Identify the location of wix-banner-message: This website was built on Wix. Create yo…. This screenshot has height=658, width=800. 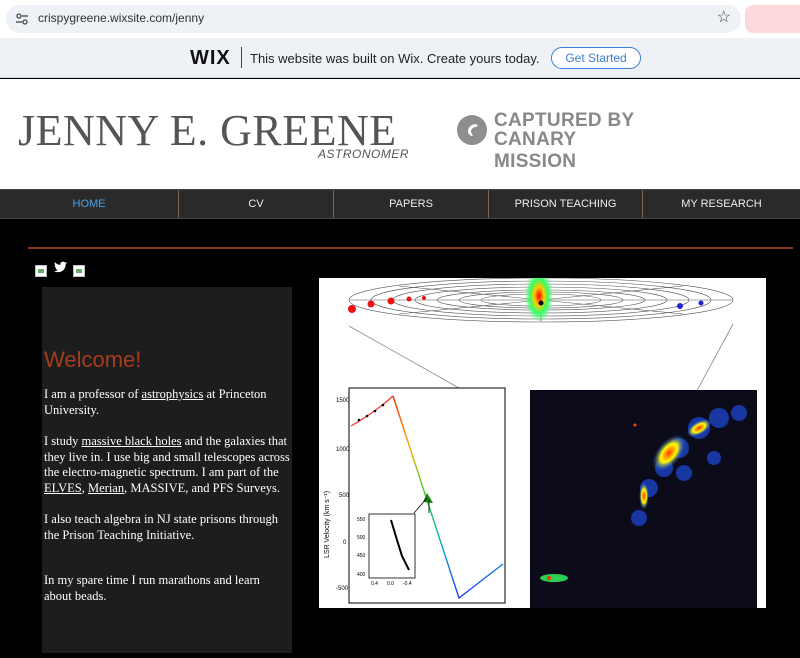
(395, 58).